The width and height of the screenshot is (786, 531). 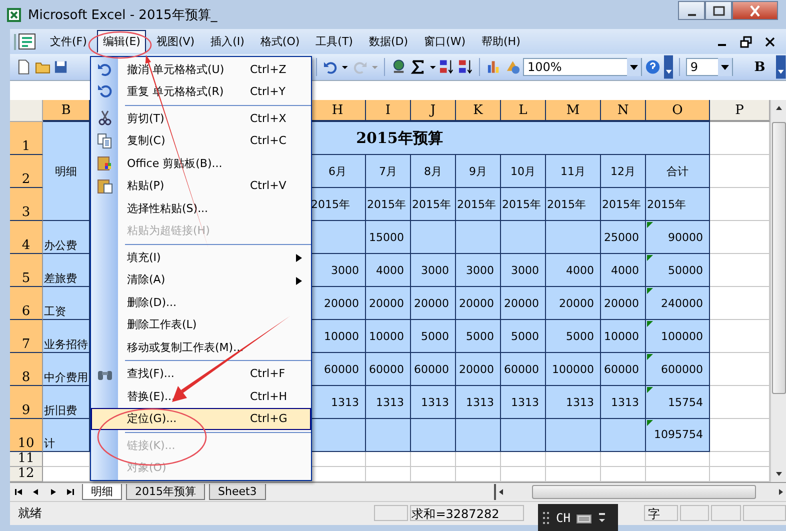 What do you see at coordinates (512, 67) in the screenshot?
I see `drawing-tools-icon` at bounding box center [512, 67].